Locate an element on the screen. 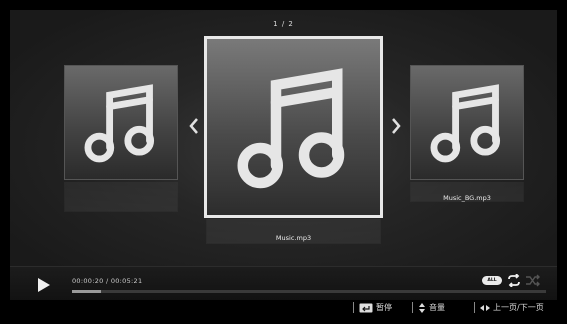 The image size is (567, 324). hint-page: 上一页/下一页 is located at coordinates (509, 307).